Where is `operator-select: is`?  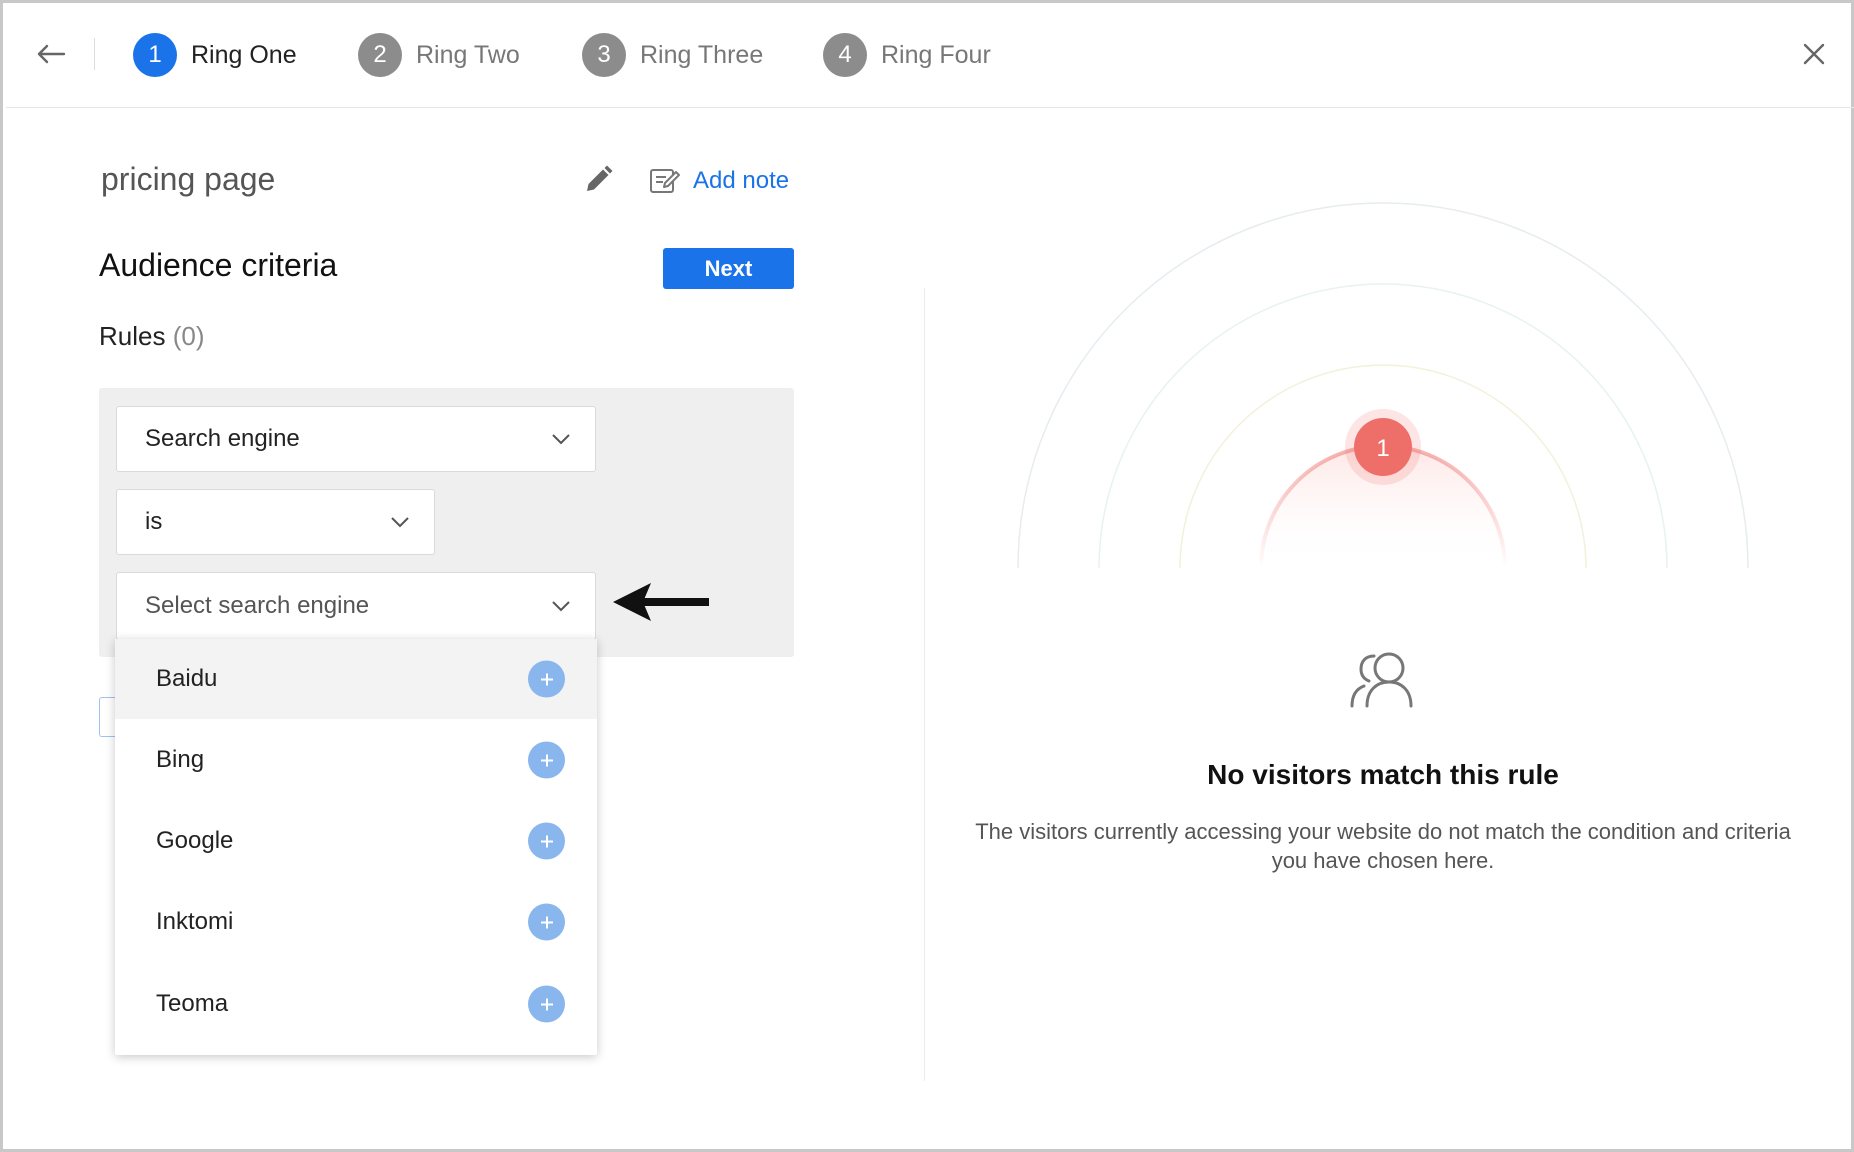
operator-select: is is located at coordinates (275, 522).